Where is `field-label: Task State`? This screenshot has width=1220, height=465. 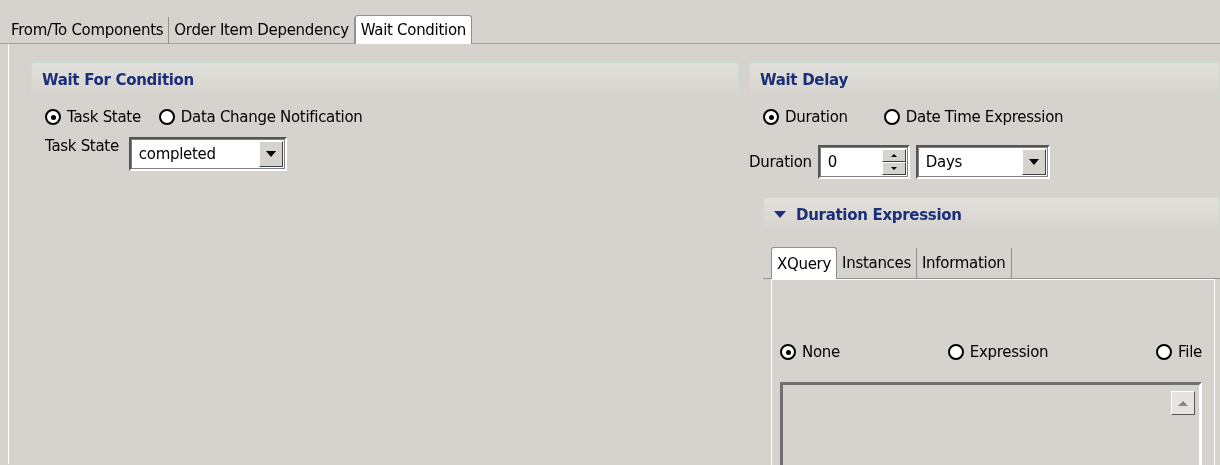
field-label: Task State is located at coordinates (82, 146).